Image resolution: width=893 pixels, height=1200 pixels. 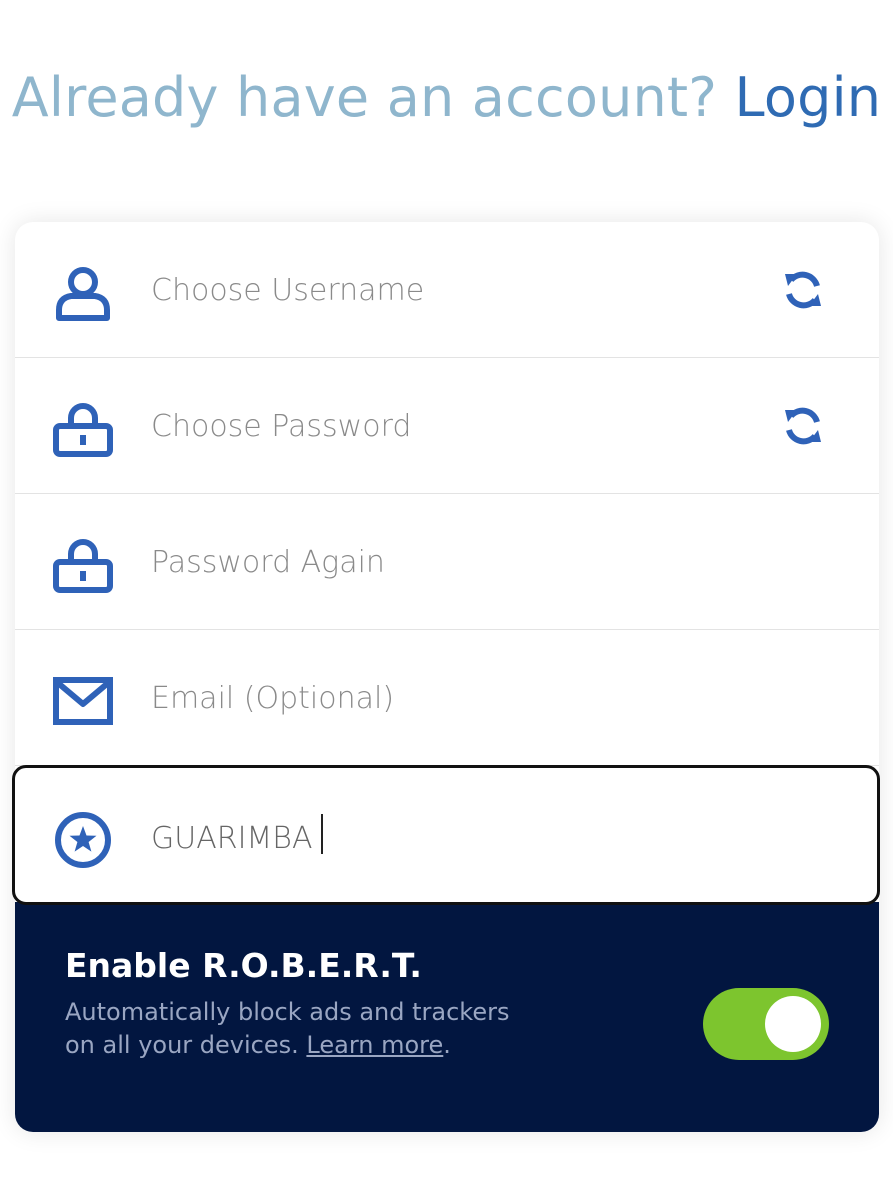 I want to click on username-row, so click(x=447, y=290).